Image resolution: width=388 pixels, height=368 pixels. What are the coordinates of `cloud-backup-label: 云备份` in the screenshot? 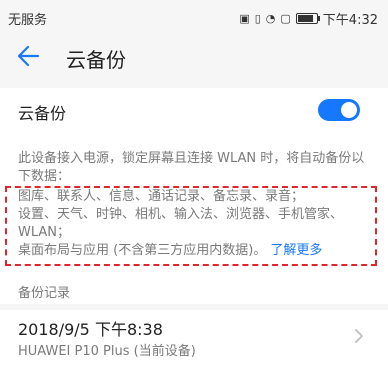 It's located at (42, 113).